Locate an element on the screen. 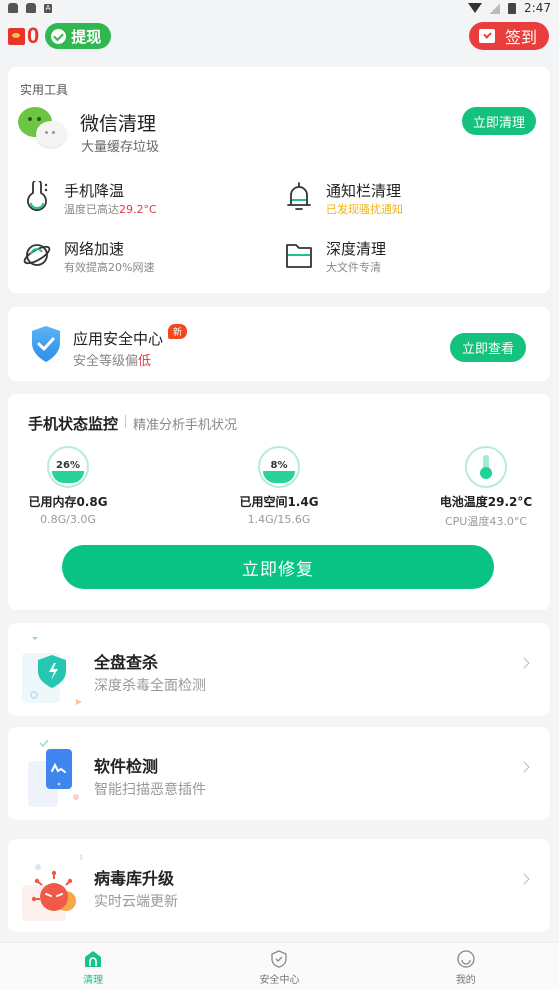 This screenshot has height=989, width=559. storage-gauge-fill is located at coordinates (279, 477).